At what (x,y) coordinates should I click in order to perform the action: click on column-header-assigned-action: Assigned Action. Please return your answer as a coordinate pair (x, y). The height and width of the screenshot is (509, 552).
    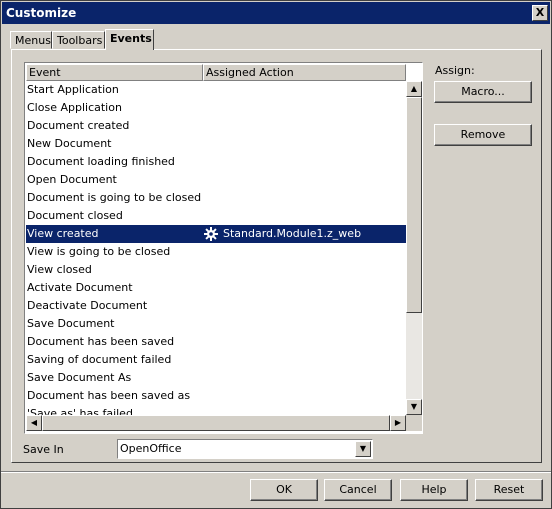
    Looking at the image, I should click on (304, 72).